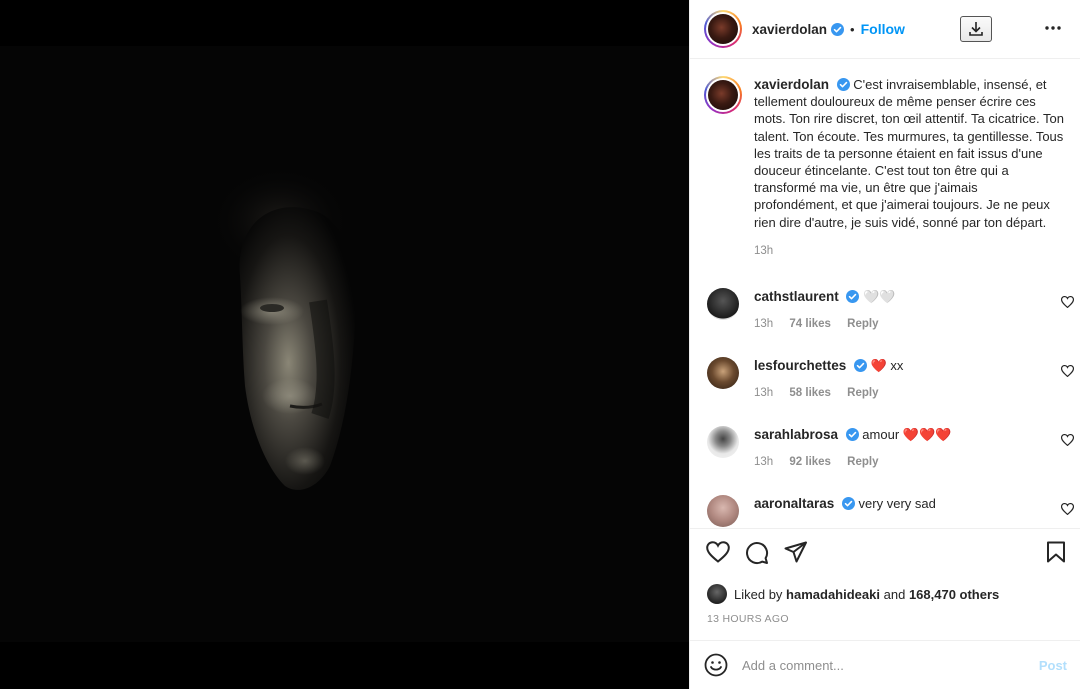  I want to click on post-comment-button: Post, so click(1053, 665).